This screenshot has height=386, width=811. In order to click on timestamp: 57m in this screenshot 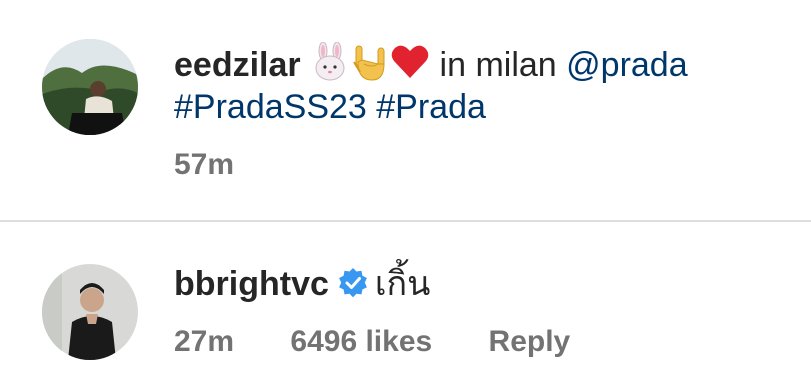, I will do `click(204, 164)`.